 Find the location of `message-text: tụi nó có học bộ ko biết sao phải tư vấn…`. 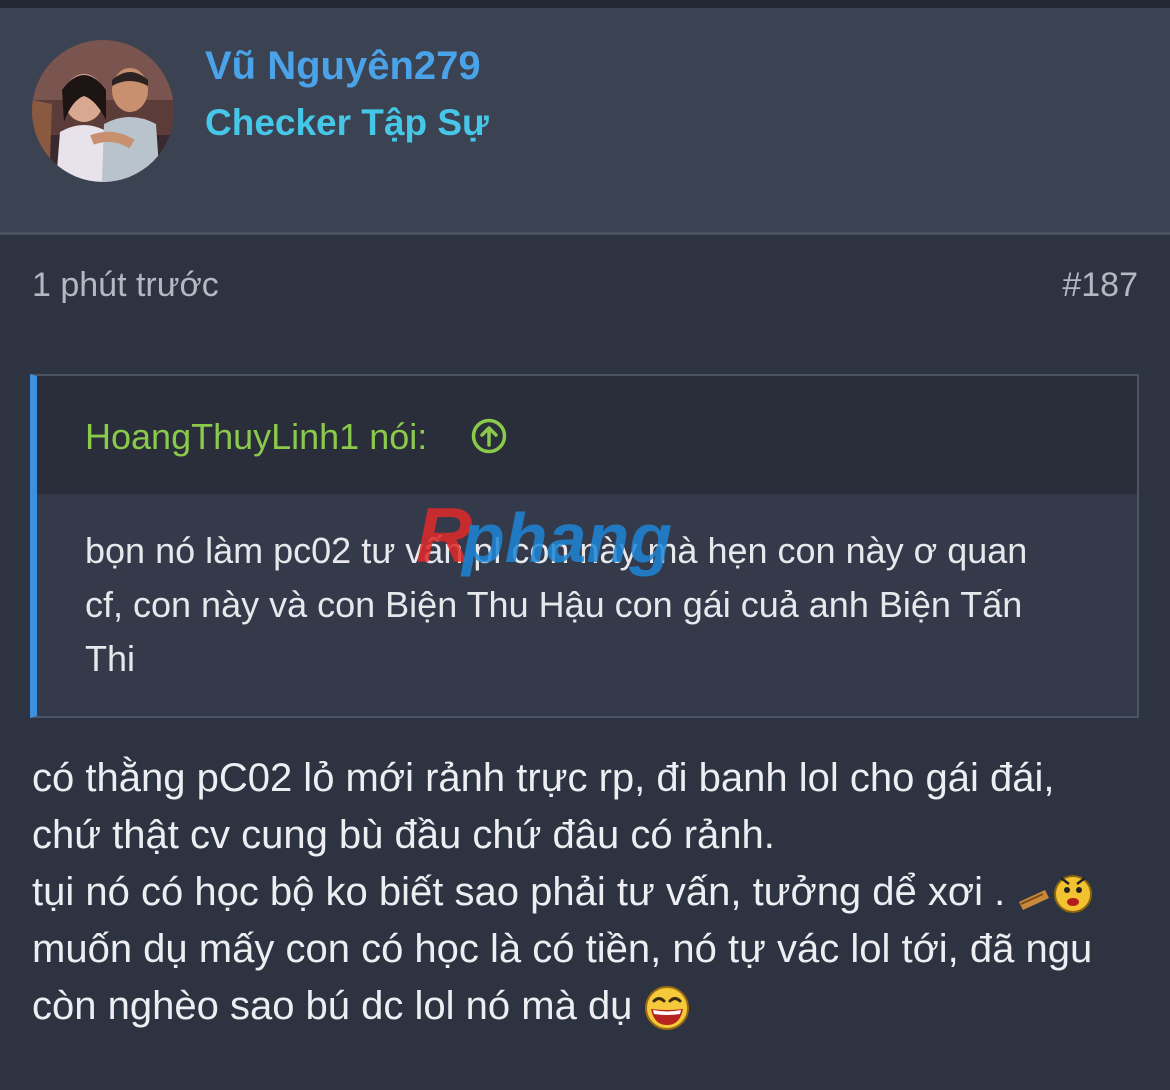

message-text: tụi nó có học bộ ko biết sao phải tư vấn… is located at coordinates (519, 892).